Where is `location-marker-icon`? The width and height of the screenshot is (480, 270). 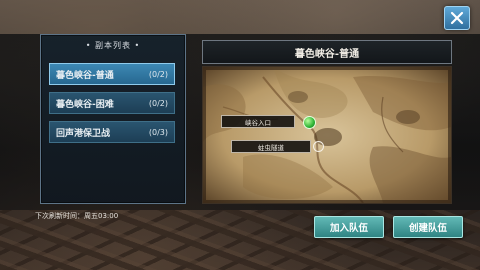
location-marker-icon is located at coordinates (309, 122).